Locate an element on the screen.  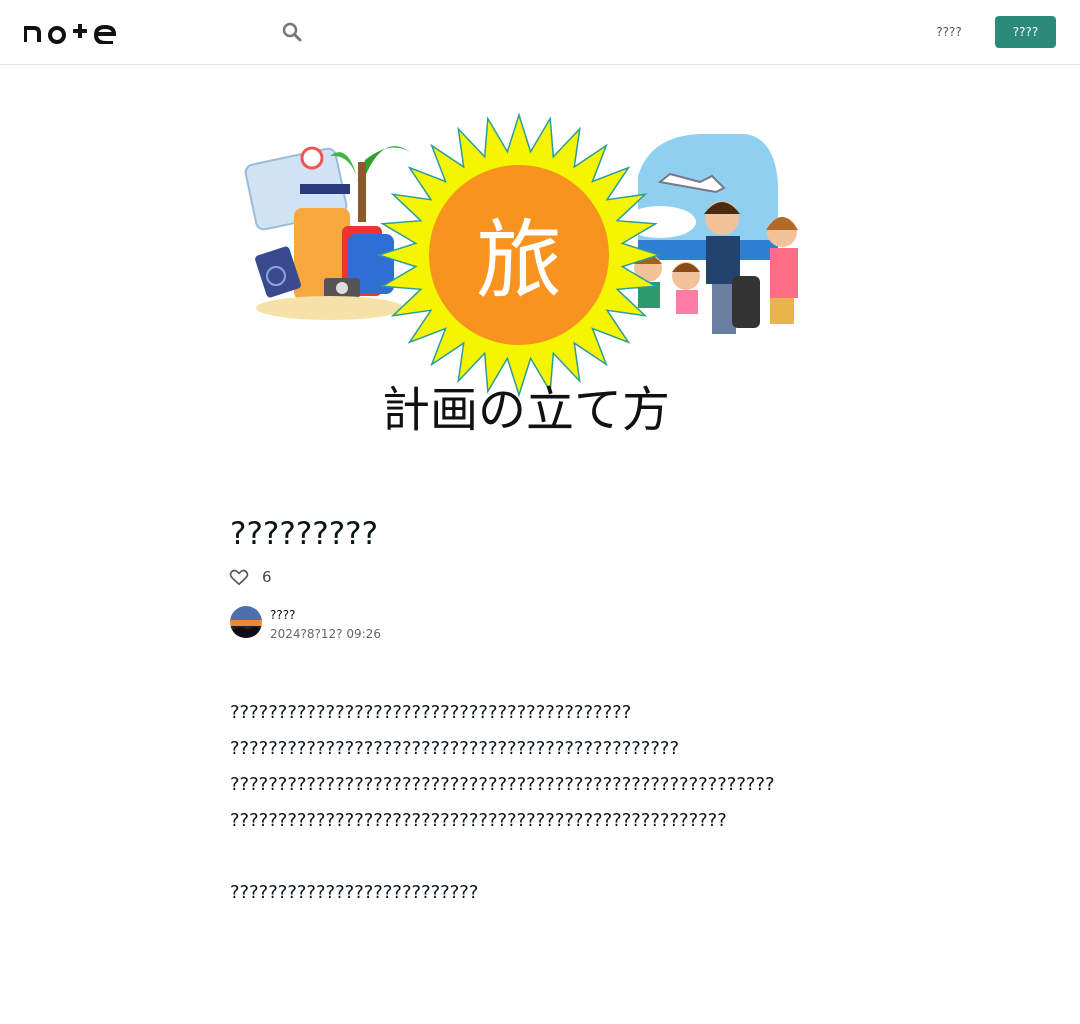
article-title: ????????? is located at coordinates (304, 534).